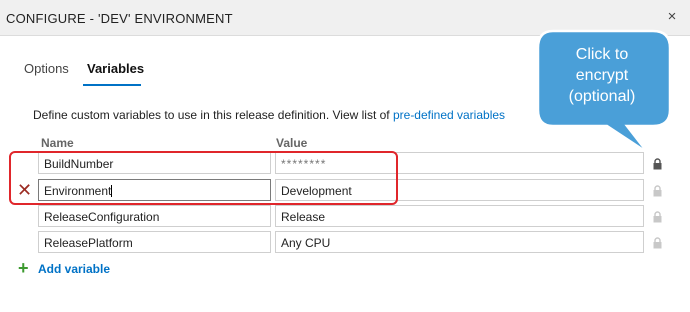 The width and height of the screenshot is (690, 312). Describe the element at coordinates (78, 191) in the screenshot. I see `variable-name-text: Environment` at that location.